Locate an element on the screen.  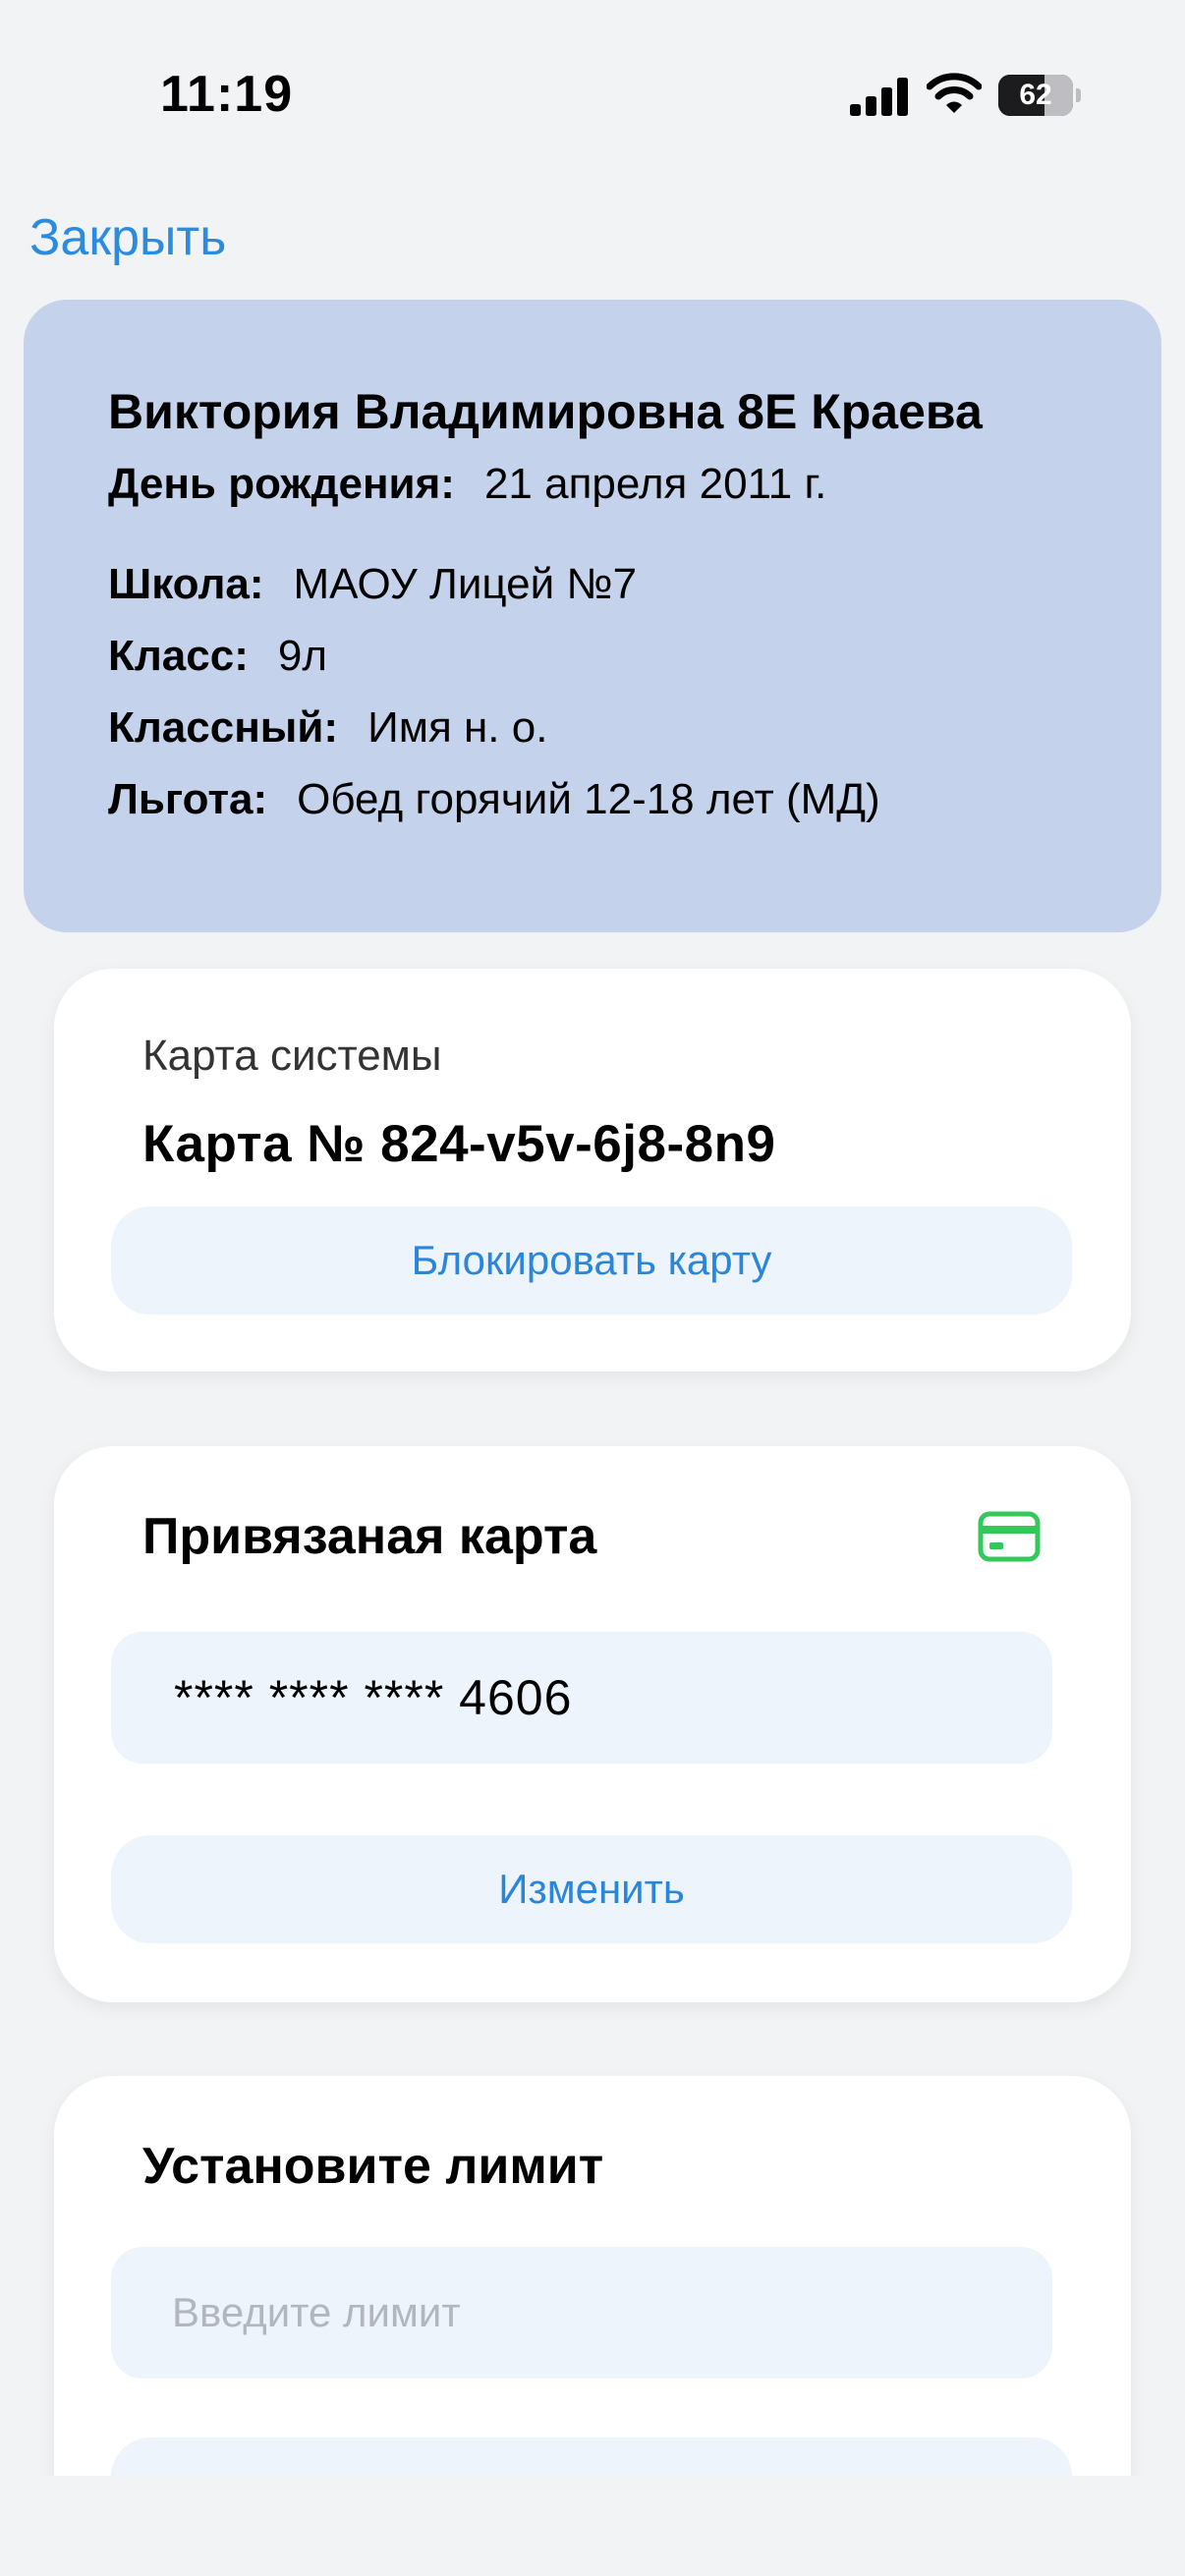
teacher-value: Имя н. о. is located at coordinates (458, 727).